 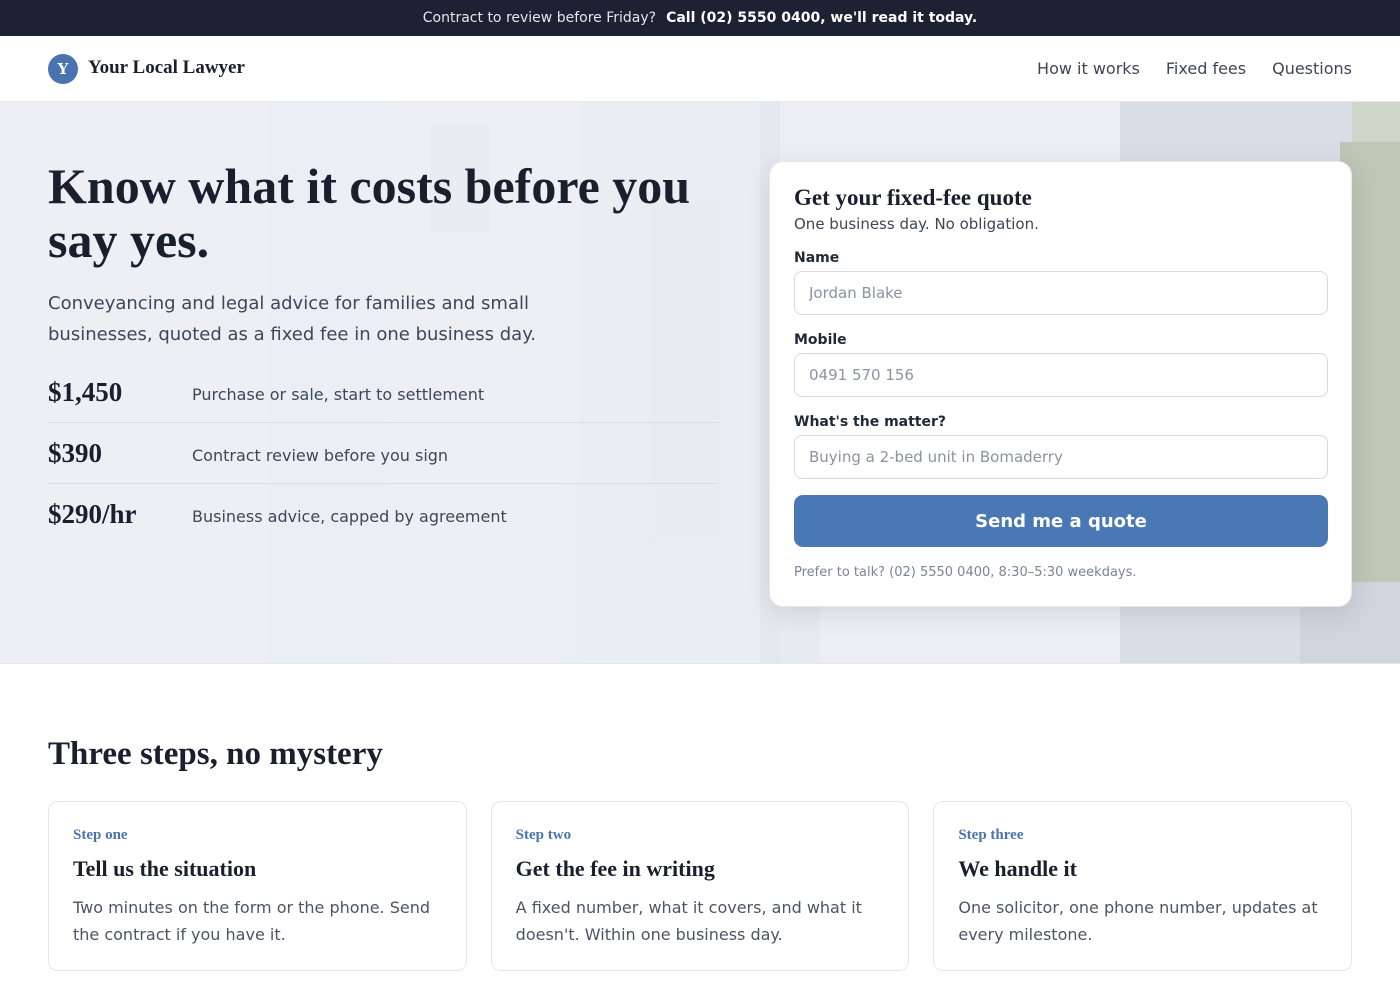 What do you see at coordinates (1061, 375) in the screenshot?
I see `mobile-field` at bounding box center [1061, 375].